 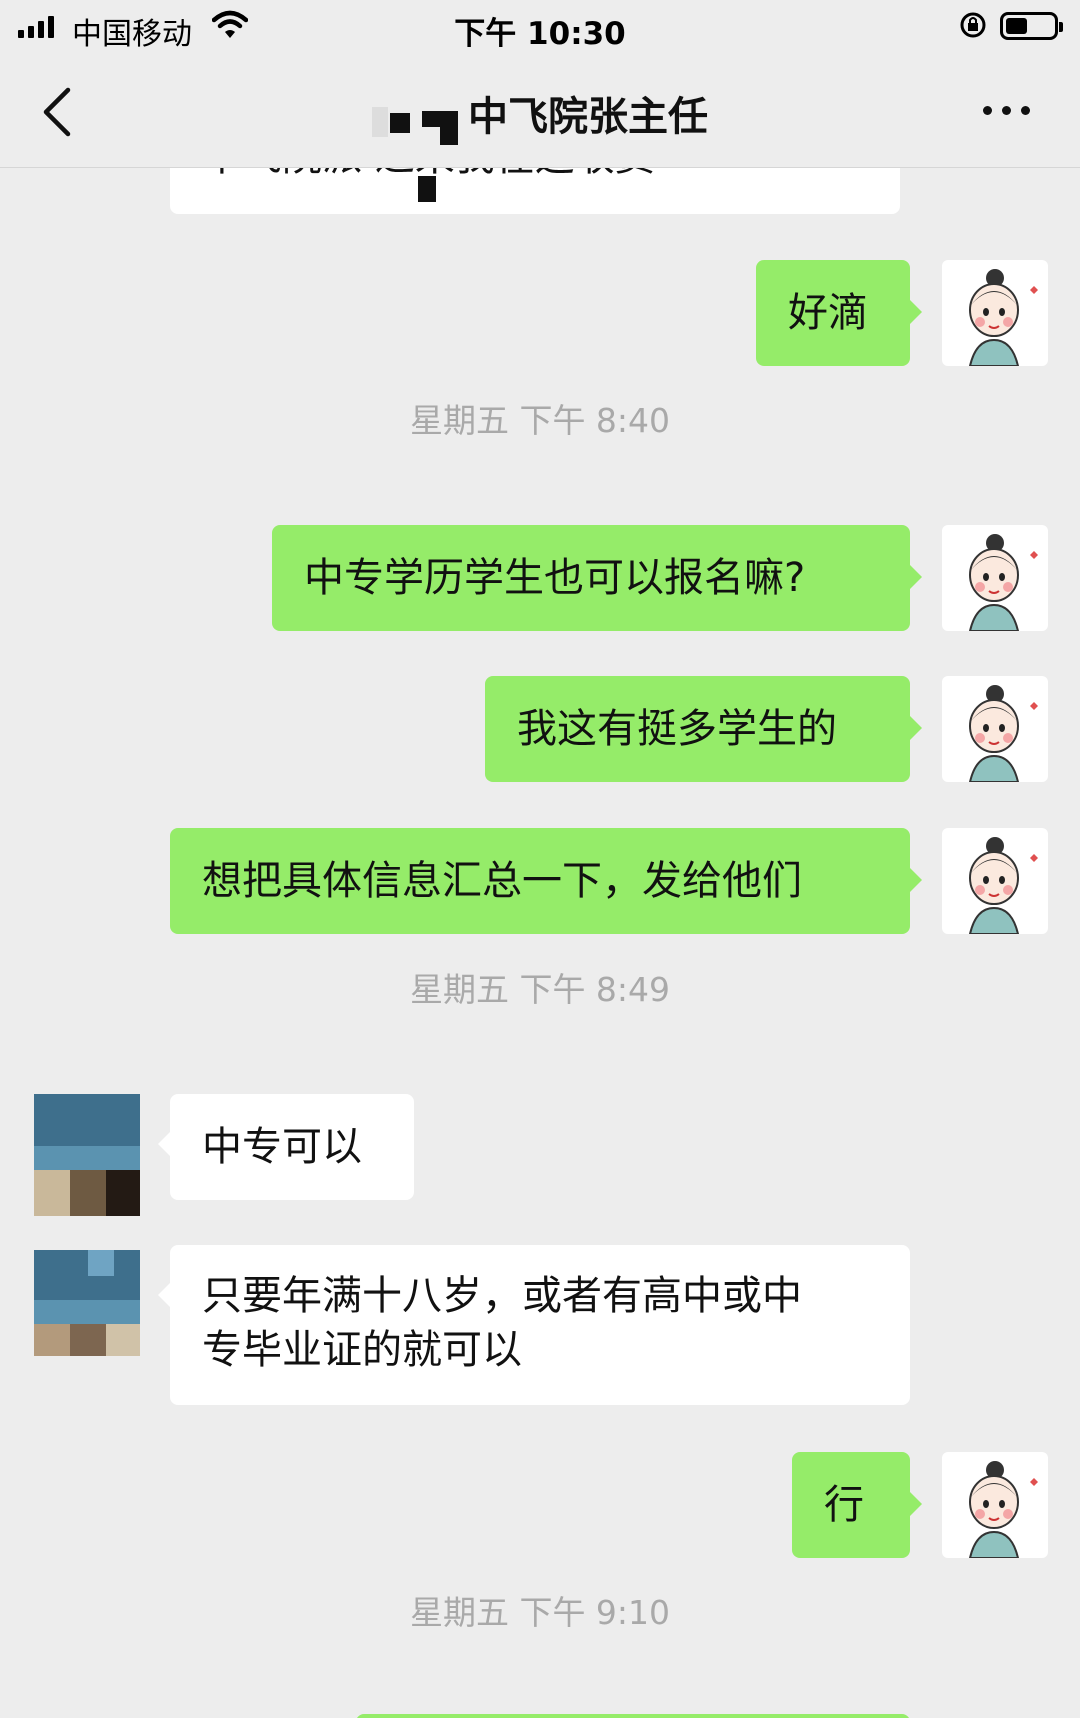 I want to click on timestamp: 星期五 下午 8:40, so click(x=540, y=420).